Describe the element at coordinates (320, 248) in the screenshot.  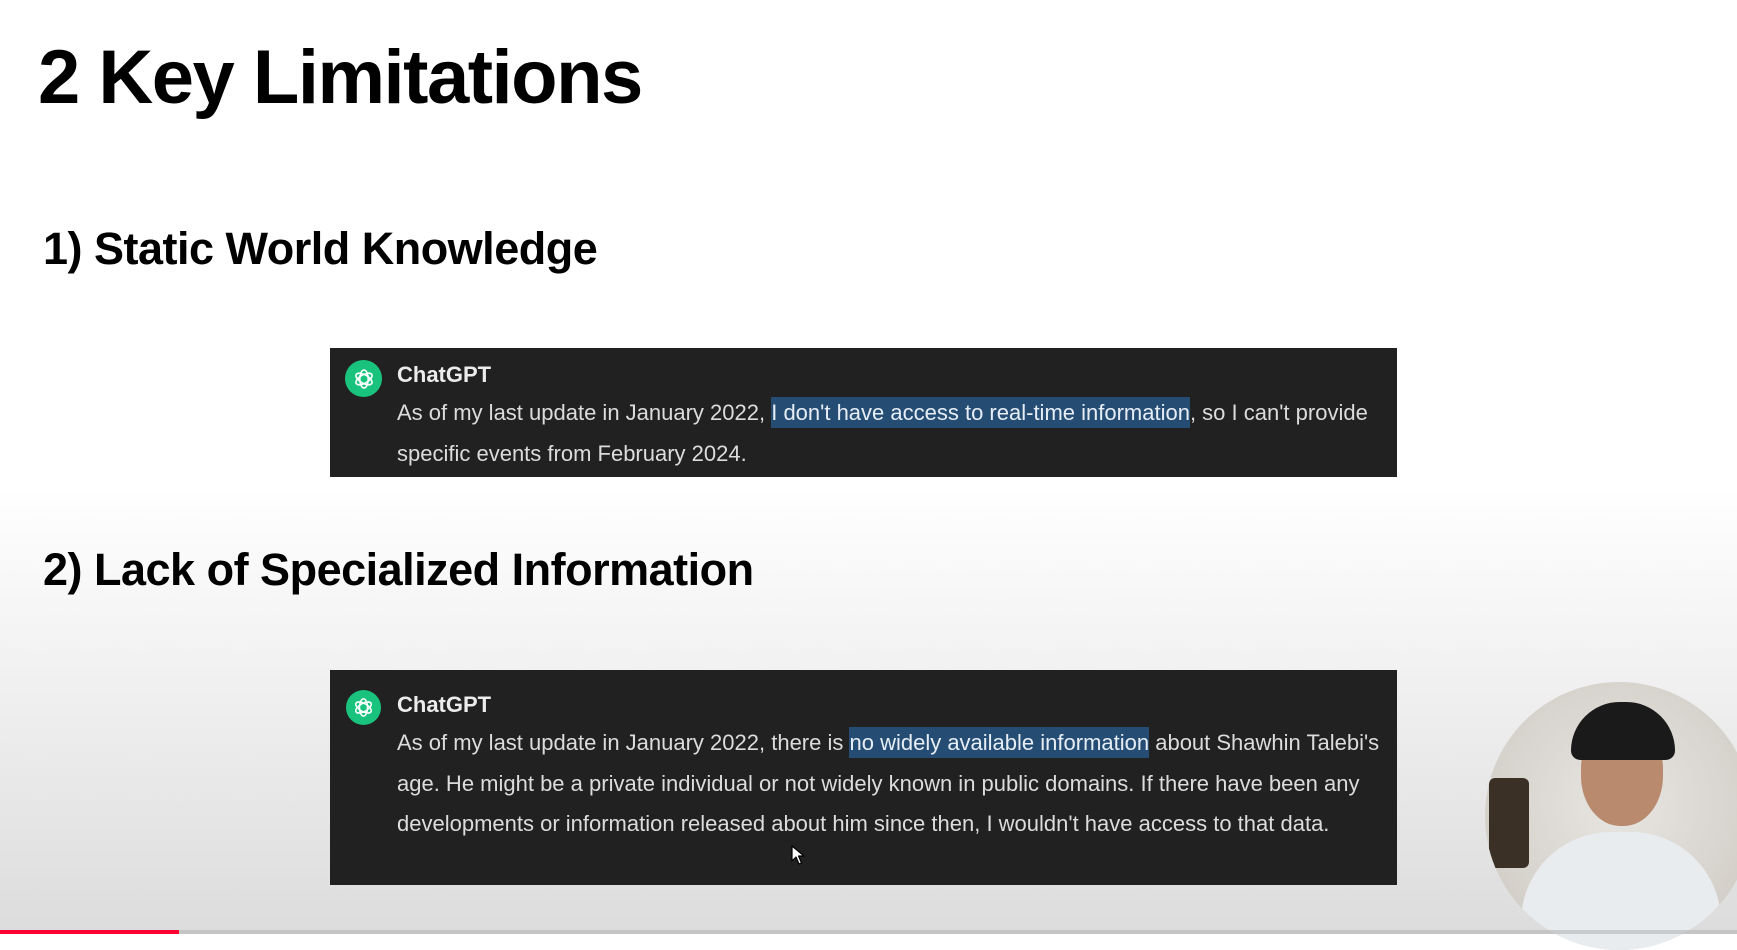
I see `section-heading-static-world-knowledge: 1) Static World Knowledge` at that location.